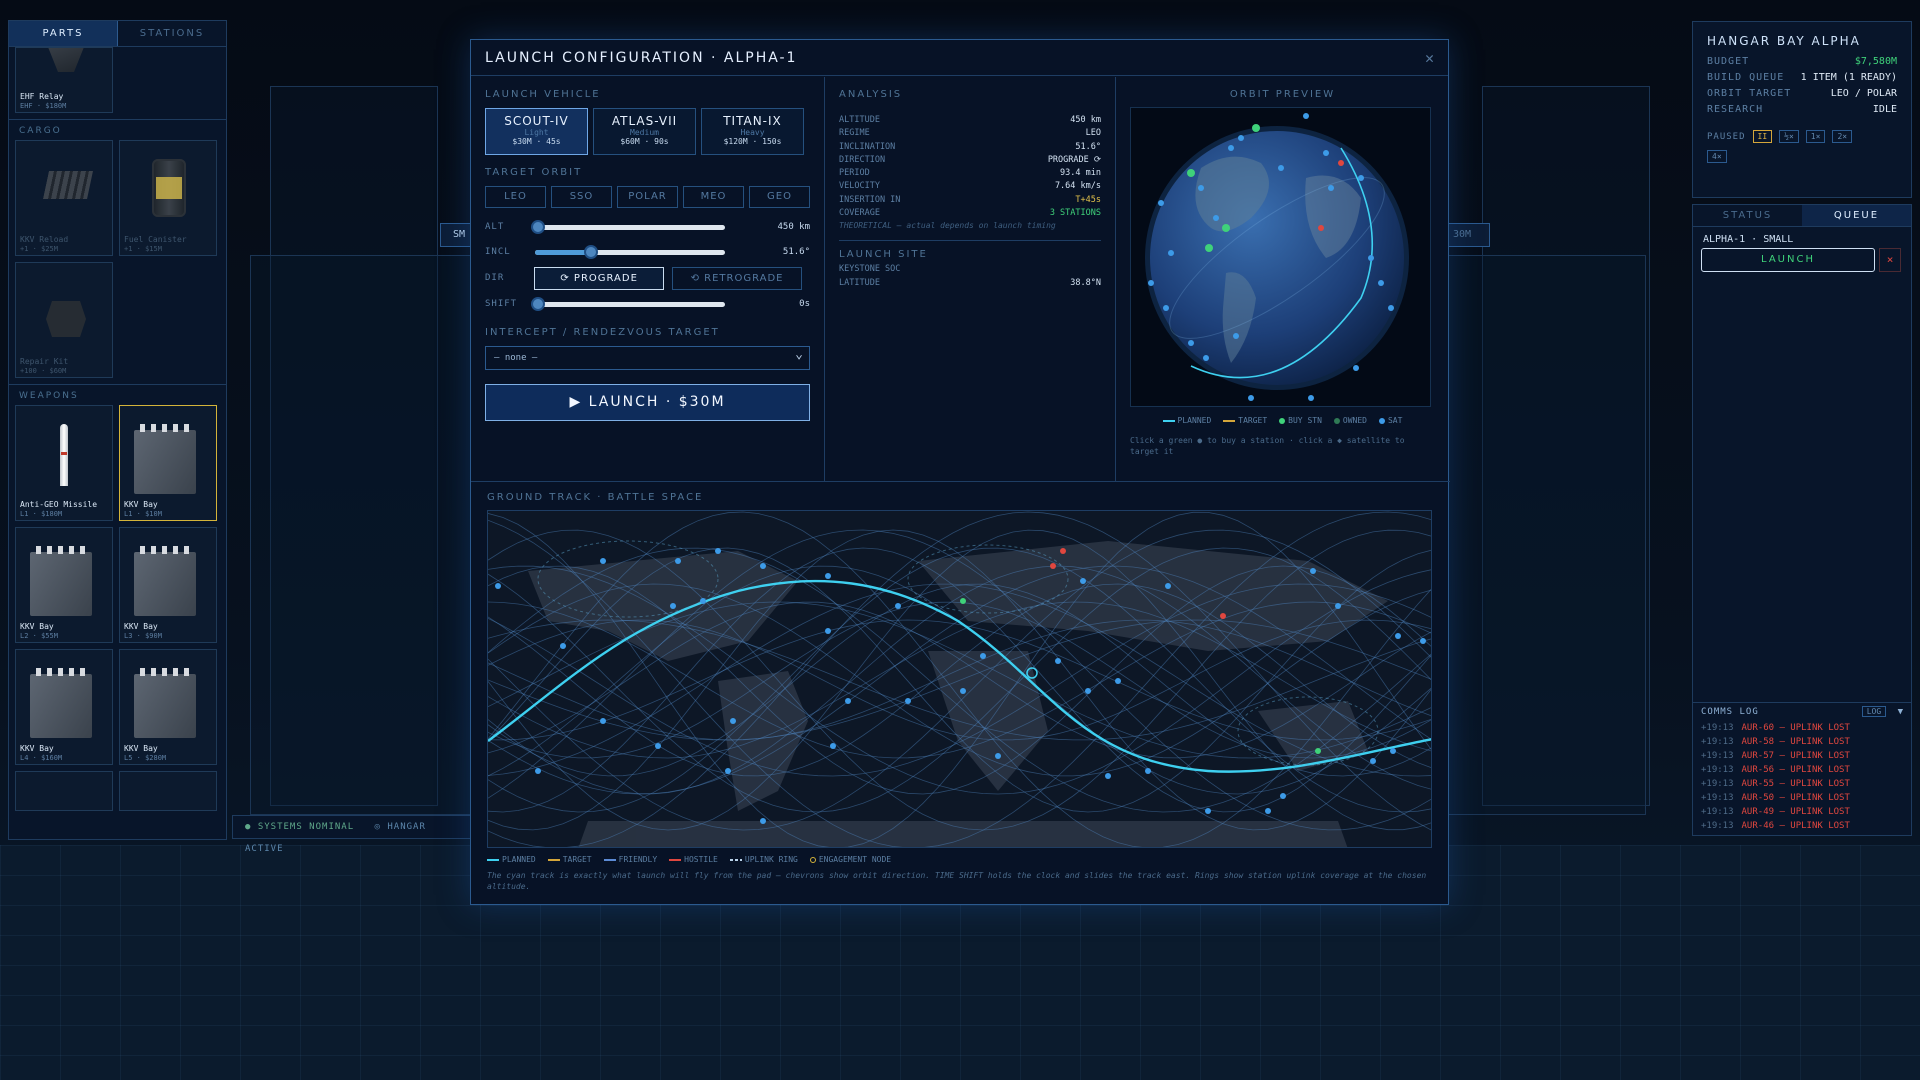  I want to click on tab-queue: QUEUE, so click(1856, 215).